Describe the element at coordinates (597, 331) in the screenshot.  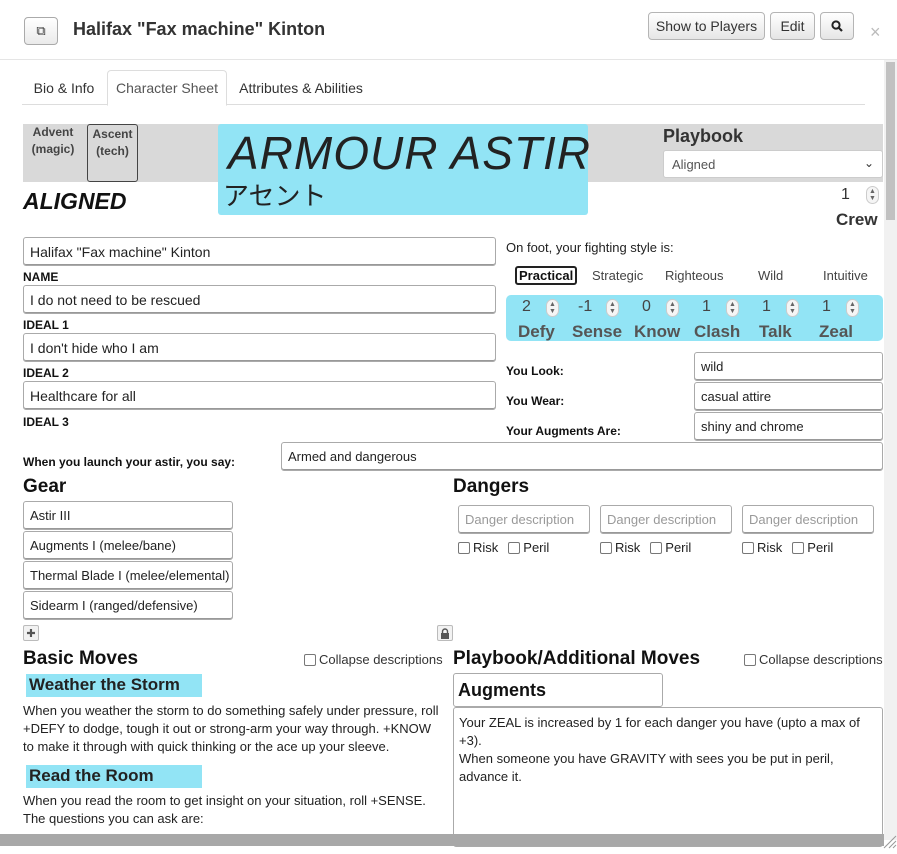
I see `stat-sense-label: Sense` at that location.